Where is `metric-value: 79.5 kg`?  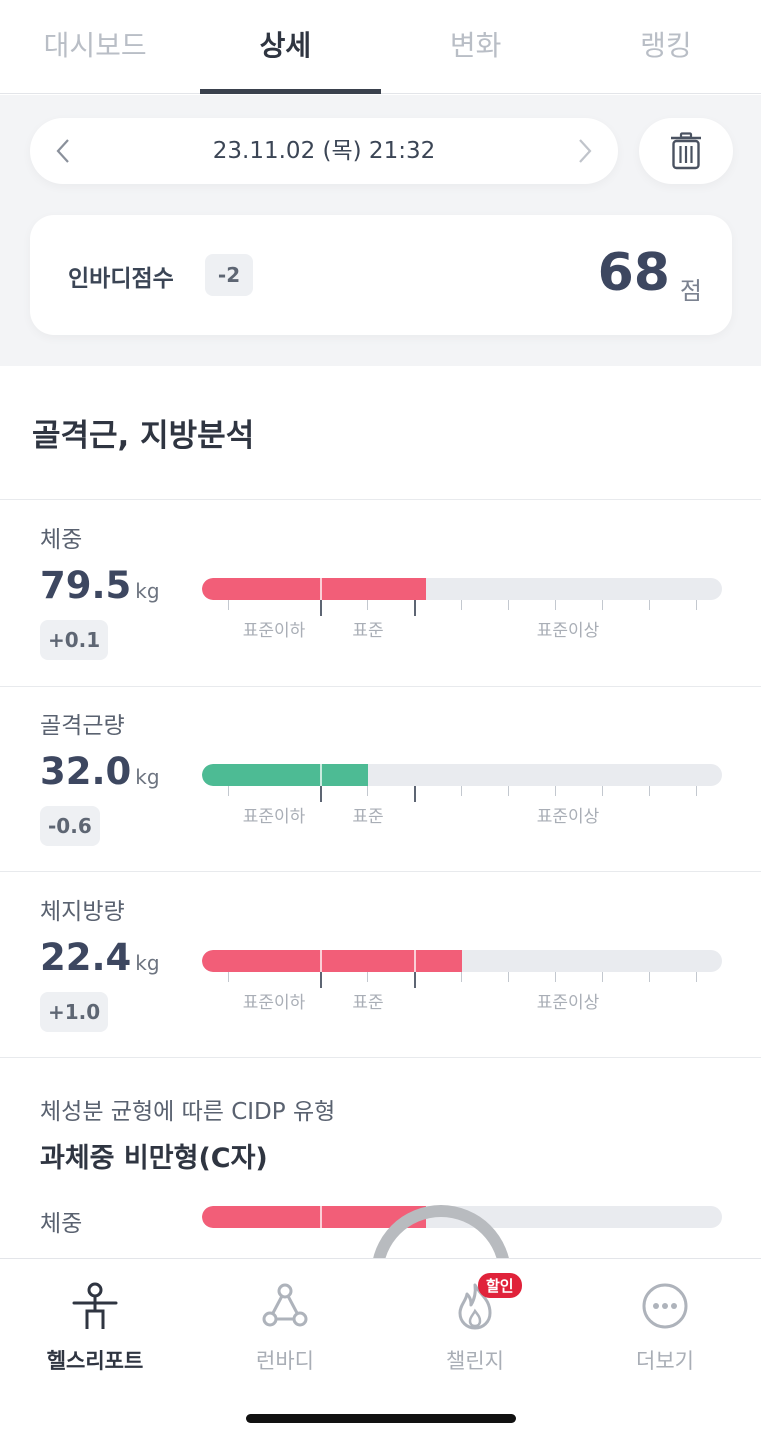 metric-value: 79.5 kg is located at coordinates (100, 585).